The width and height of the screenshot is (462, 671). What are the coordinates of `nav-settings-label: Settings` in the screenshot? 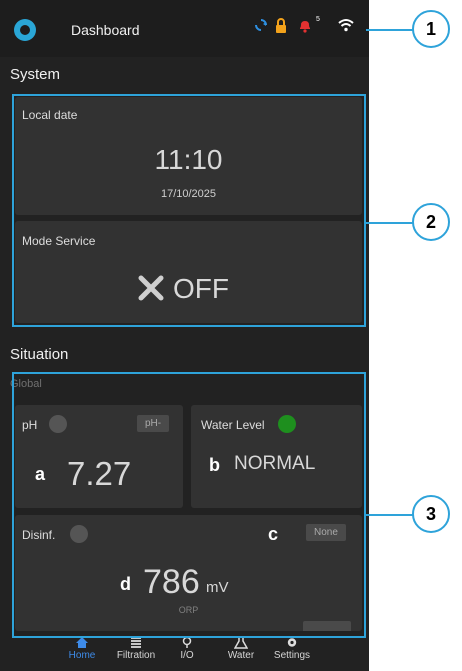 It's located at (292, 655).